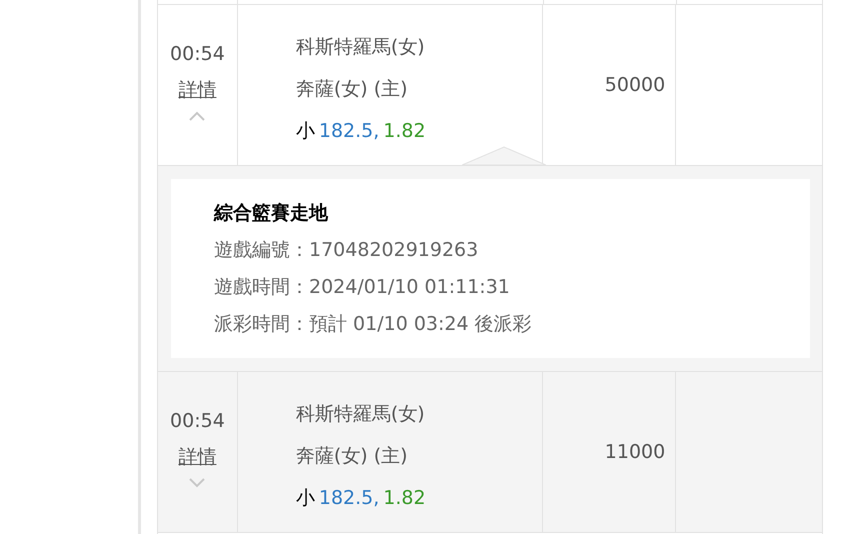 The width and height of the screenshot is (864, 534). What do you see at coordinates (197, 483) in the screenshot?
I see `chevron-down-icon` at bounding box center [197, 483].